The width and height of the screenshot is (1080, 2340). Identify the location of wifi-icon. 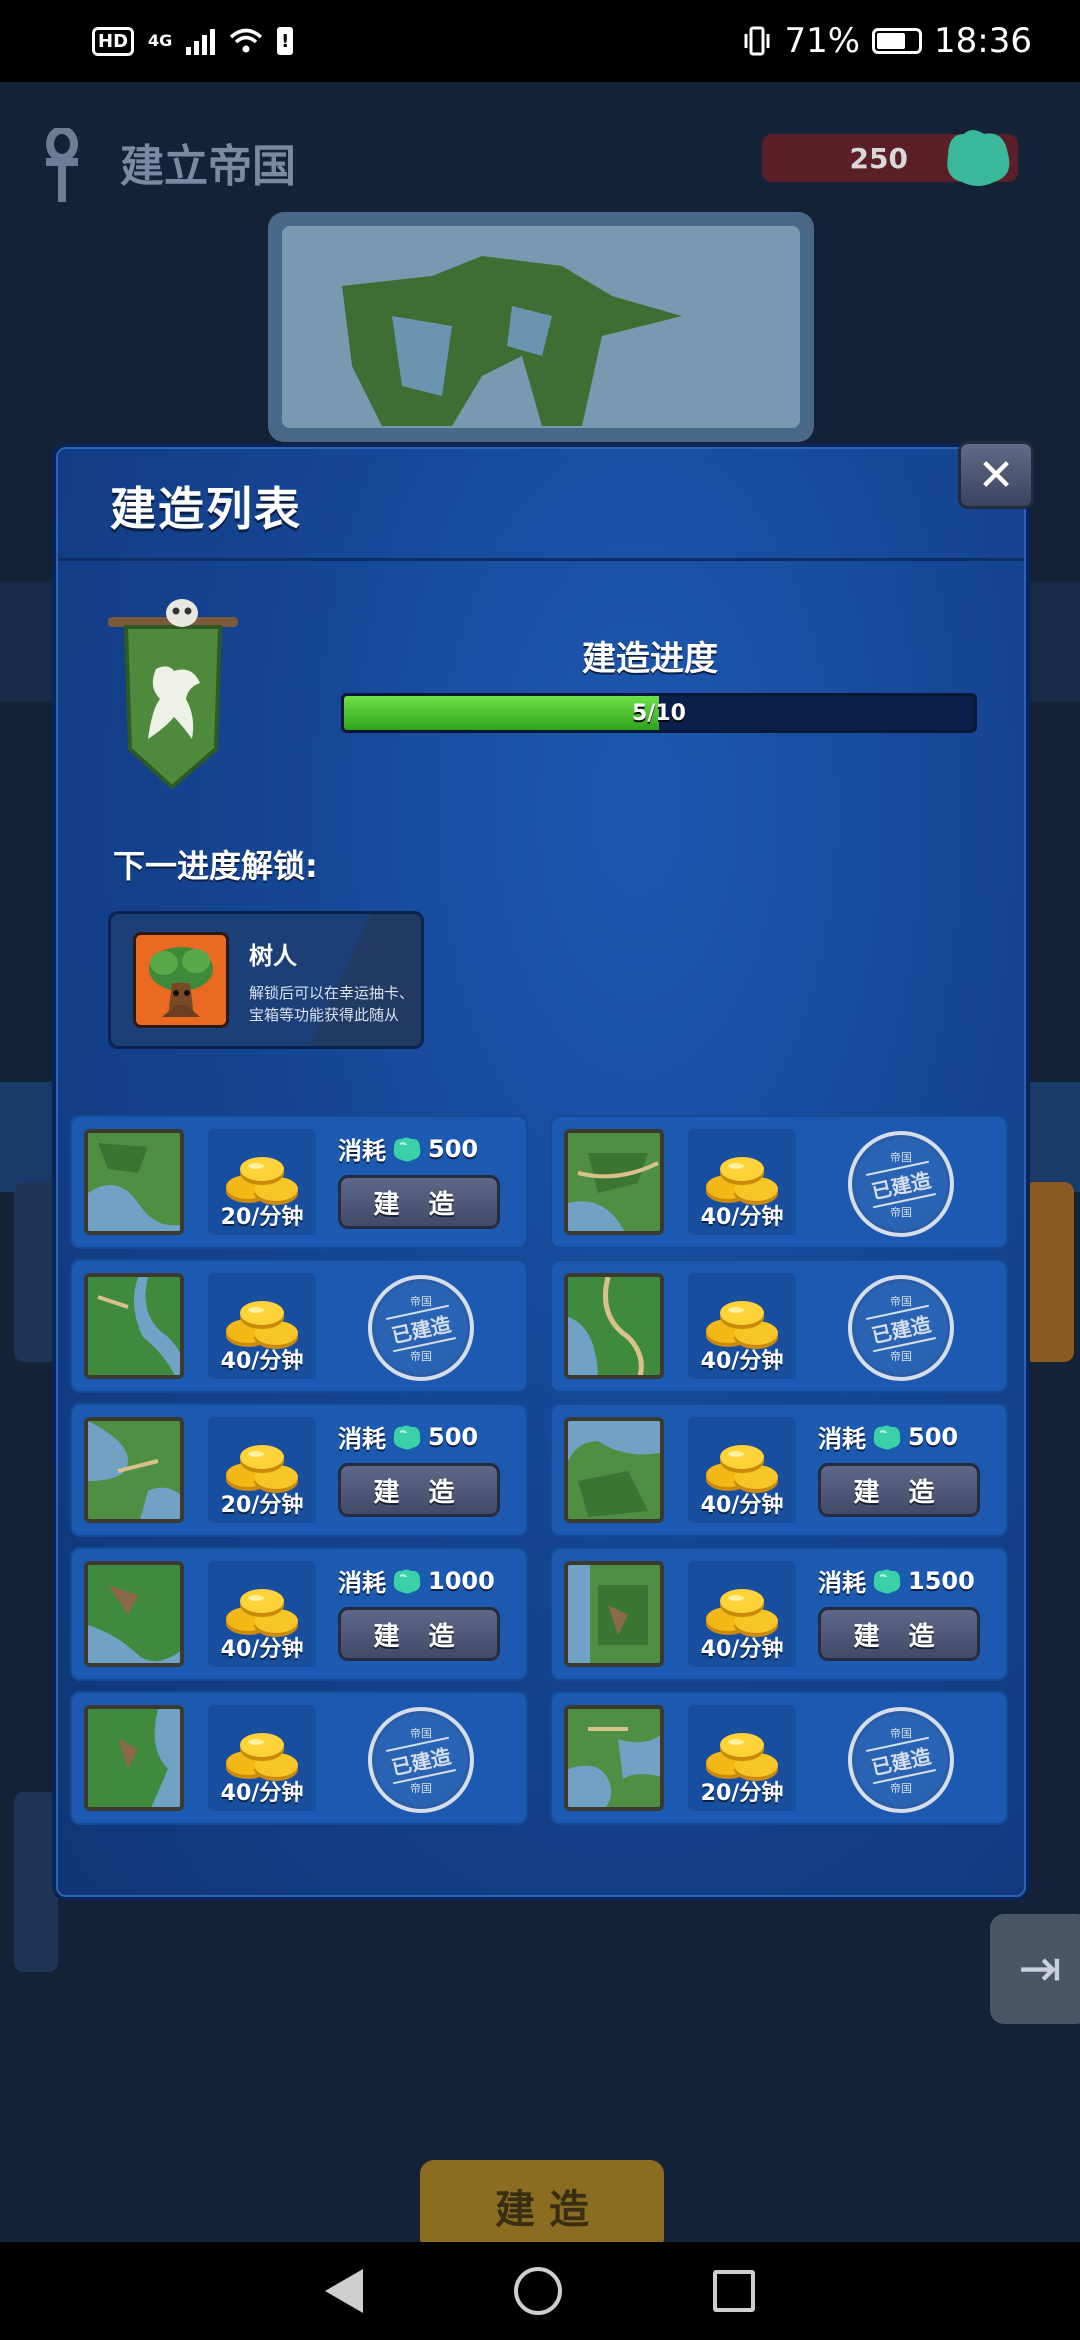
(246, 40).